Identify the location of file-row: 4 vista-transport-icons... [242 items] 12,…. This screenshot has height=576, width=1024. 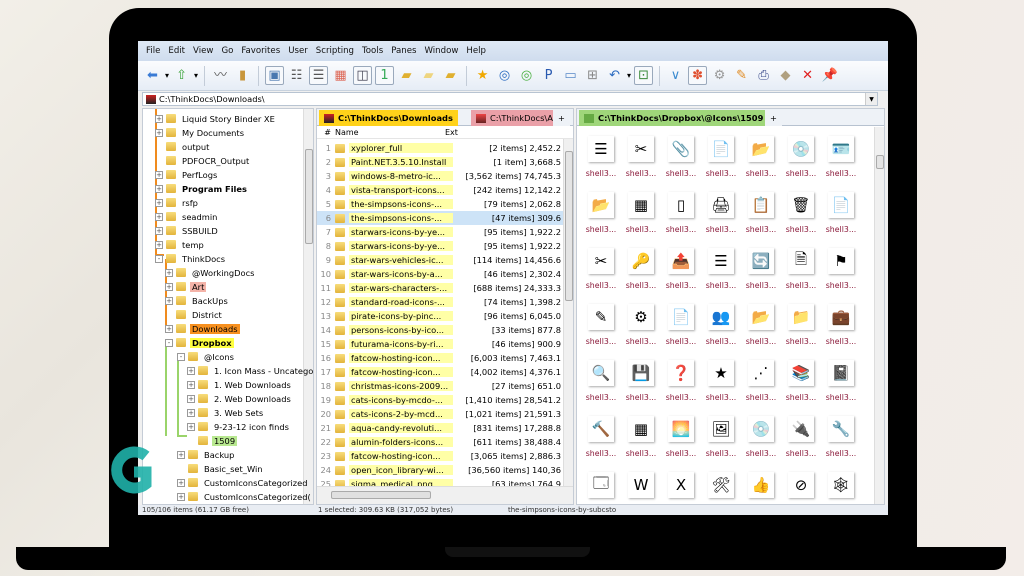
(440, 190).